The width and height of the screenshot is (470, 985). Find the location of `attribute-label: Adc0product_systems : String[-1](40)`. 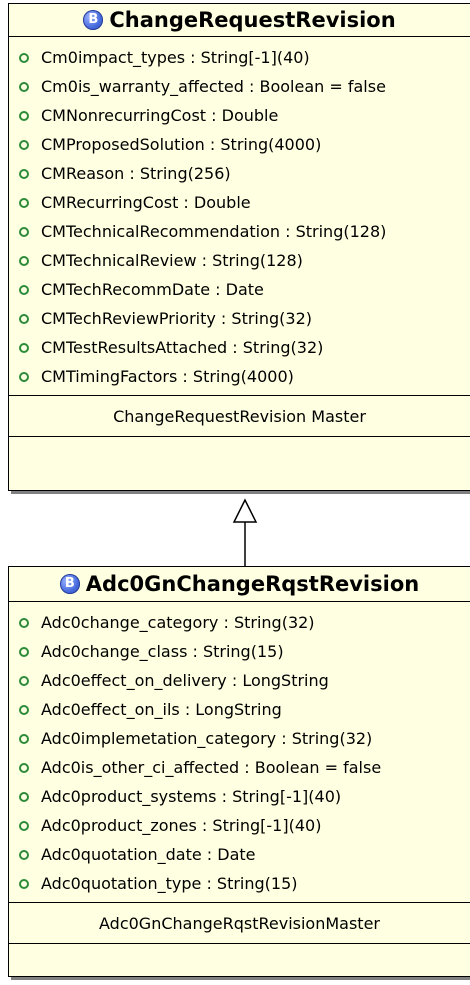

attribute-label: Adc0product_systems : String[-1](40) is located at coordinates (191, 796).